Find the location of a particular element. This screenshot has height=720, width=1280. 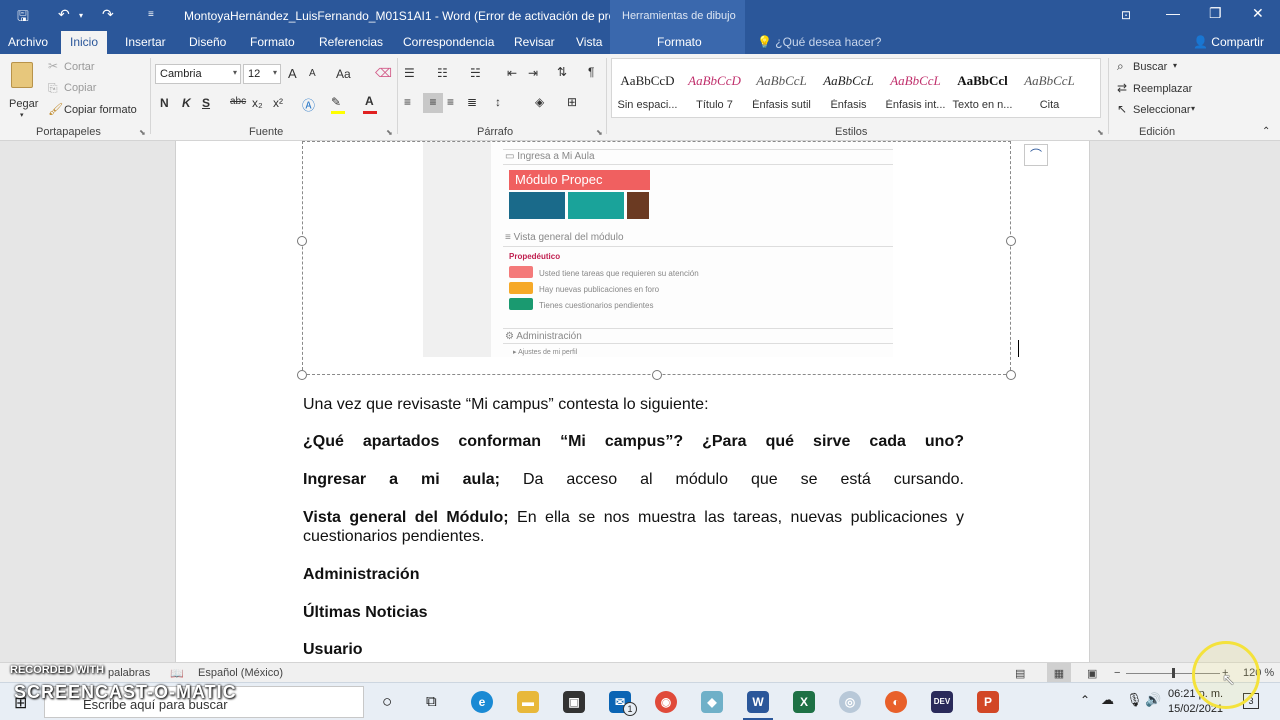

share-button: 👤 Compartir is located at coordinates (1228, 42).